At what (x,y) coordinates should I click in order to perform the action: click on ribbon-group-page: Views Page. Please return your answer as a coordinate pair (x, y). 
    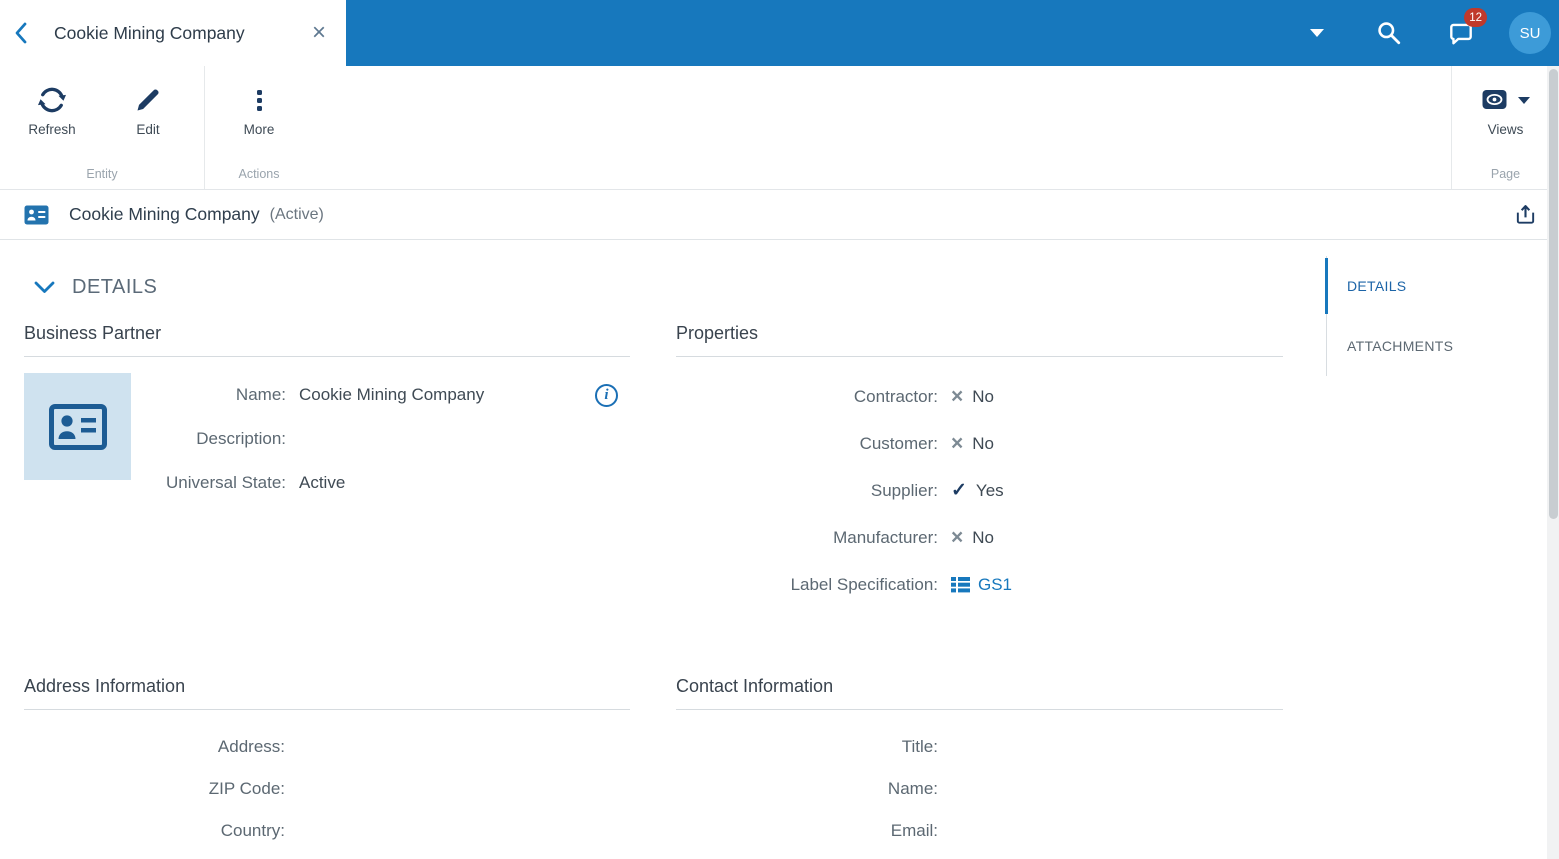
    Looking at the image, I should click on (1505, 127).